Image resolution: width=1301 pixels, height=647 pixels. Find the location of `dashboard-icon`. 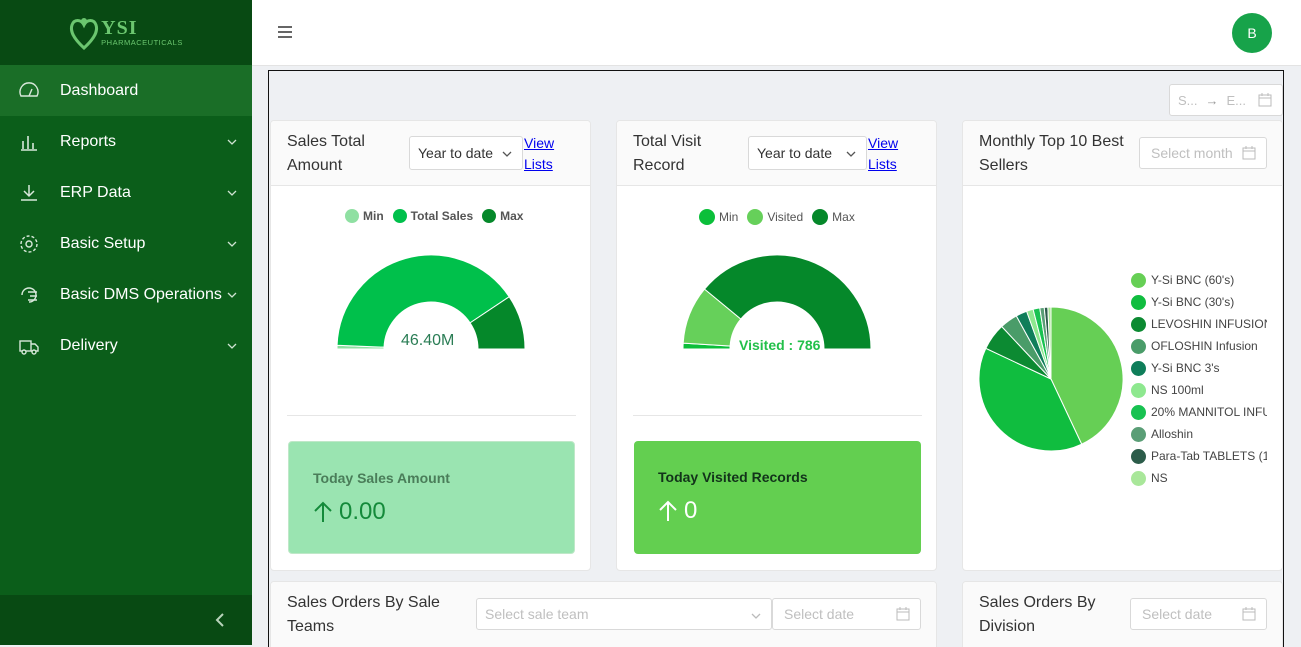

dashboard-icon is located at coordinates (29, 91).